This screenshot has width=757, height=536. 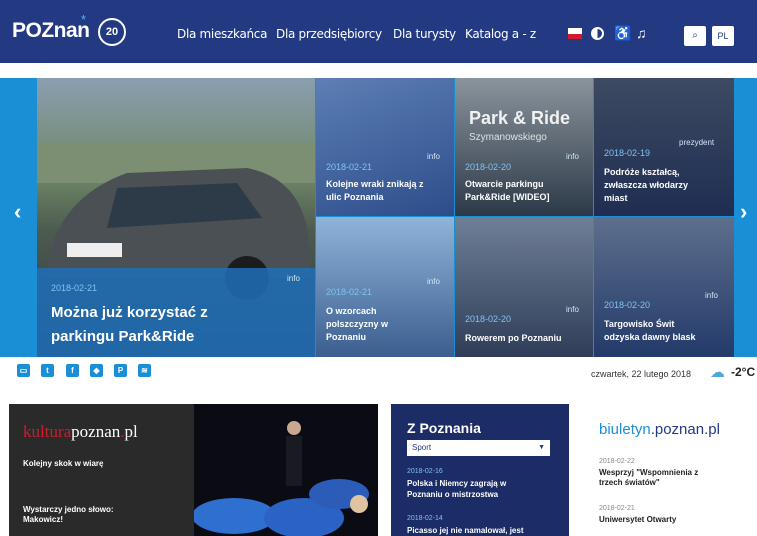 I want to click on rss-icon: ≋, so click(x=144, y=370).